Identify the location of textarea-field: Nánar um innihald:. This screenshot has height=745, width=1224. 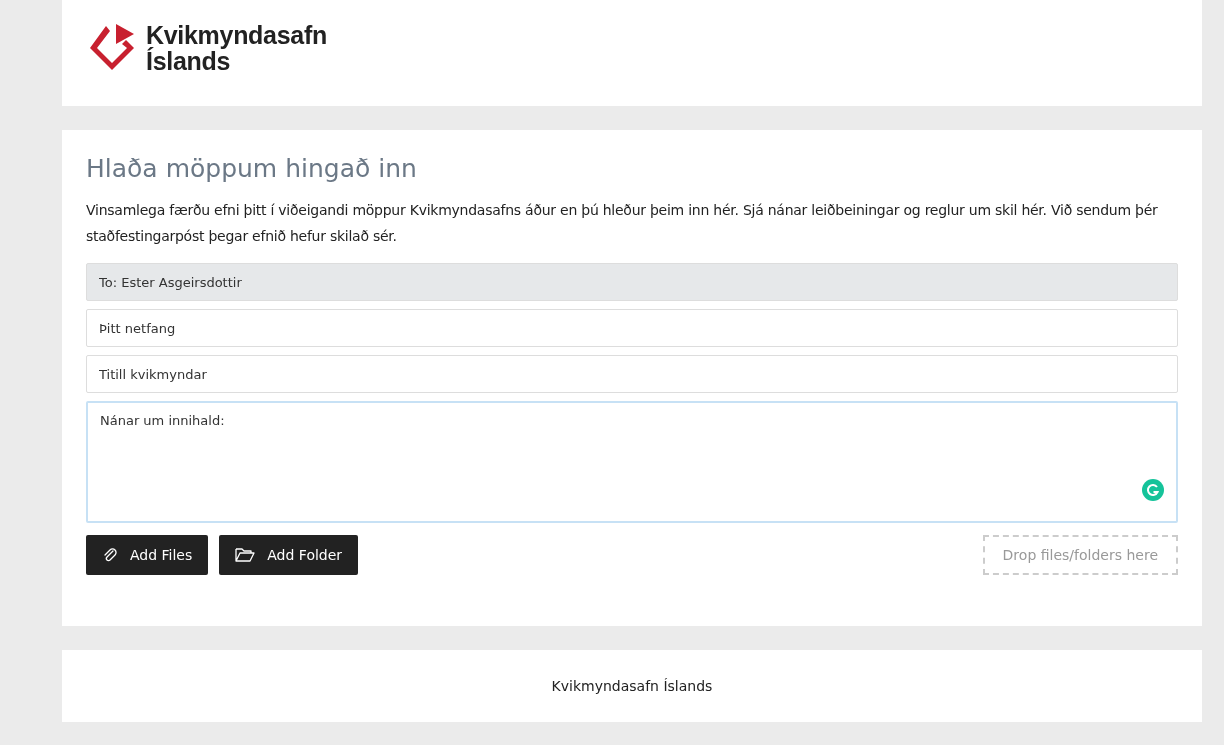
(632, 462).